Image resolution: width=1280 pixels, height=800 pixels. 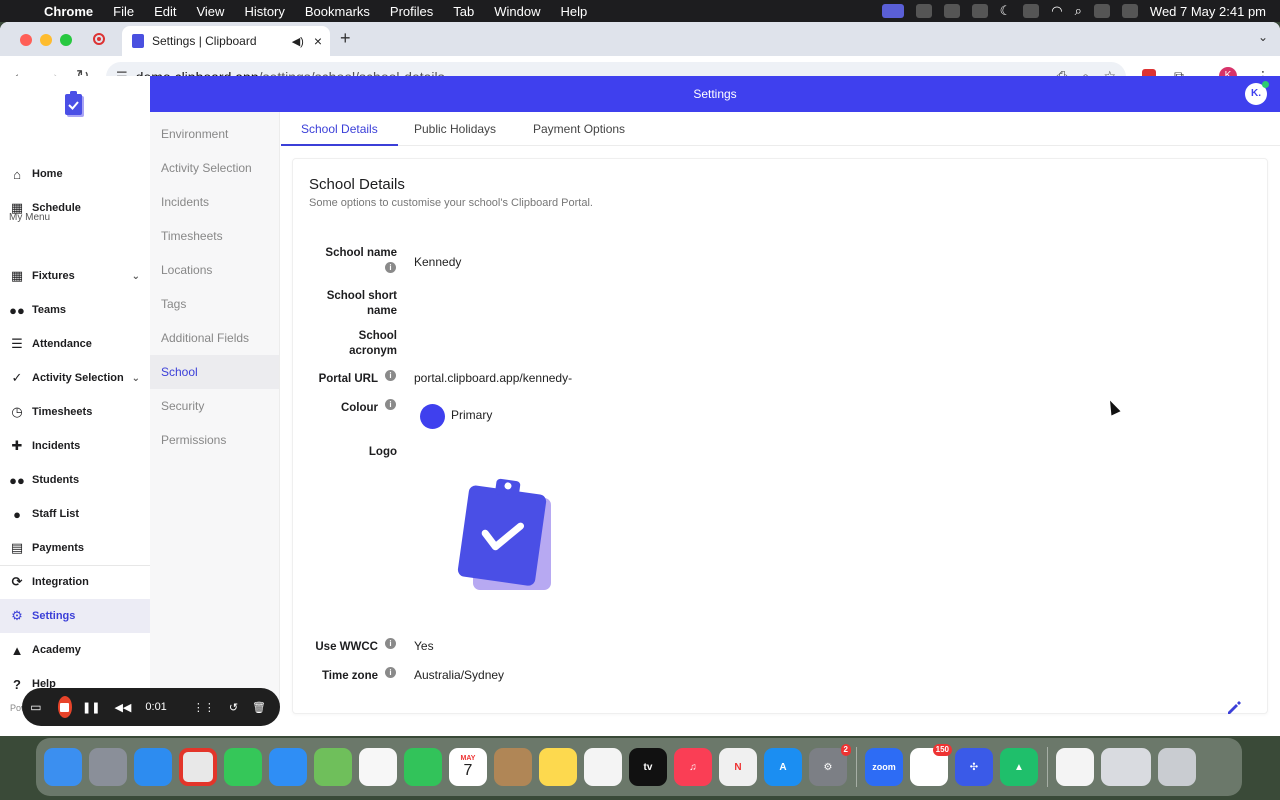 I want to click on settings-item-permissions: Permissions, so click(x=214, y=440).